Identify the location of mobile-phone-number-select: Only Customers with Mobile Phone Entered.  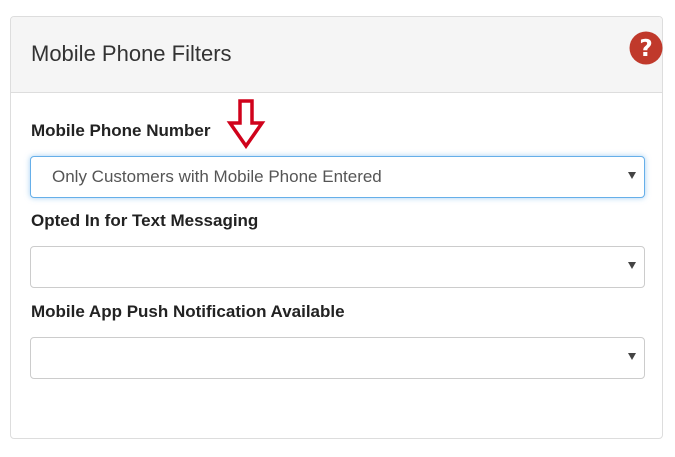
(337, 177).